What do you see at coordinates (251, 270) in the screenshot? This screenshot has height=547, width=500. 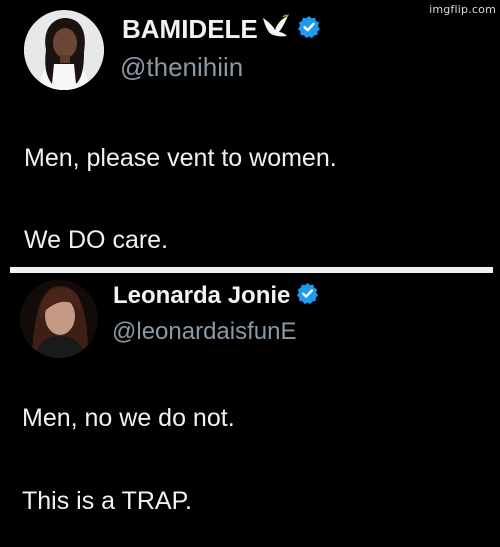 I see `divider` at bounding box center [251, 270].